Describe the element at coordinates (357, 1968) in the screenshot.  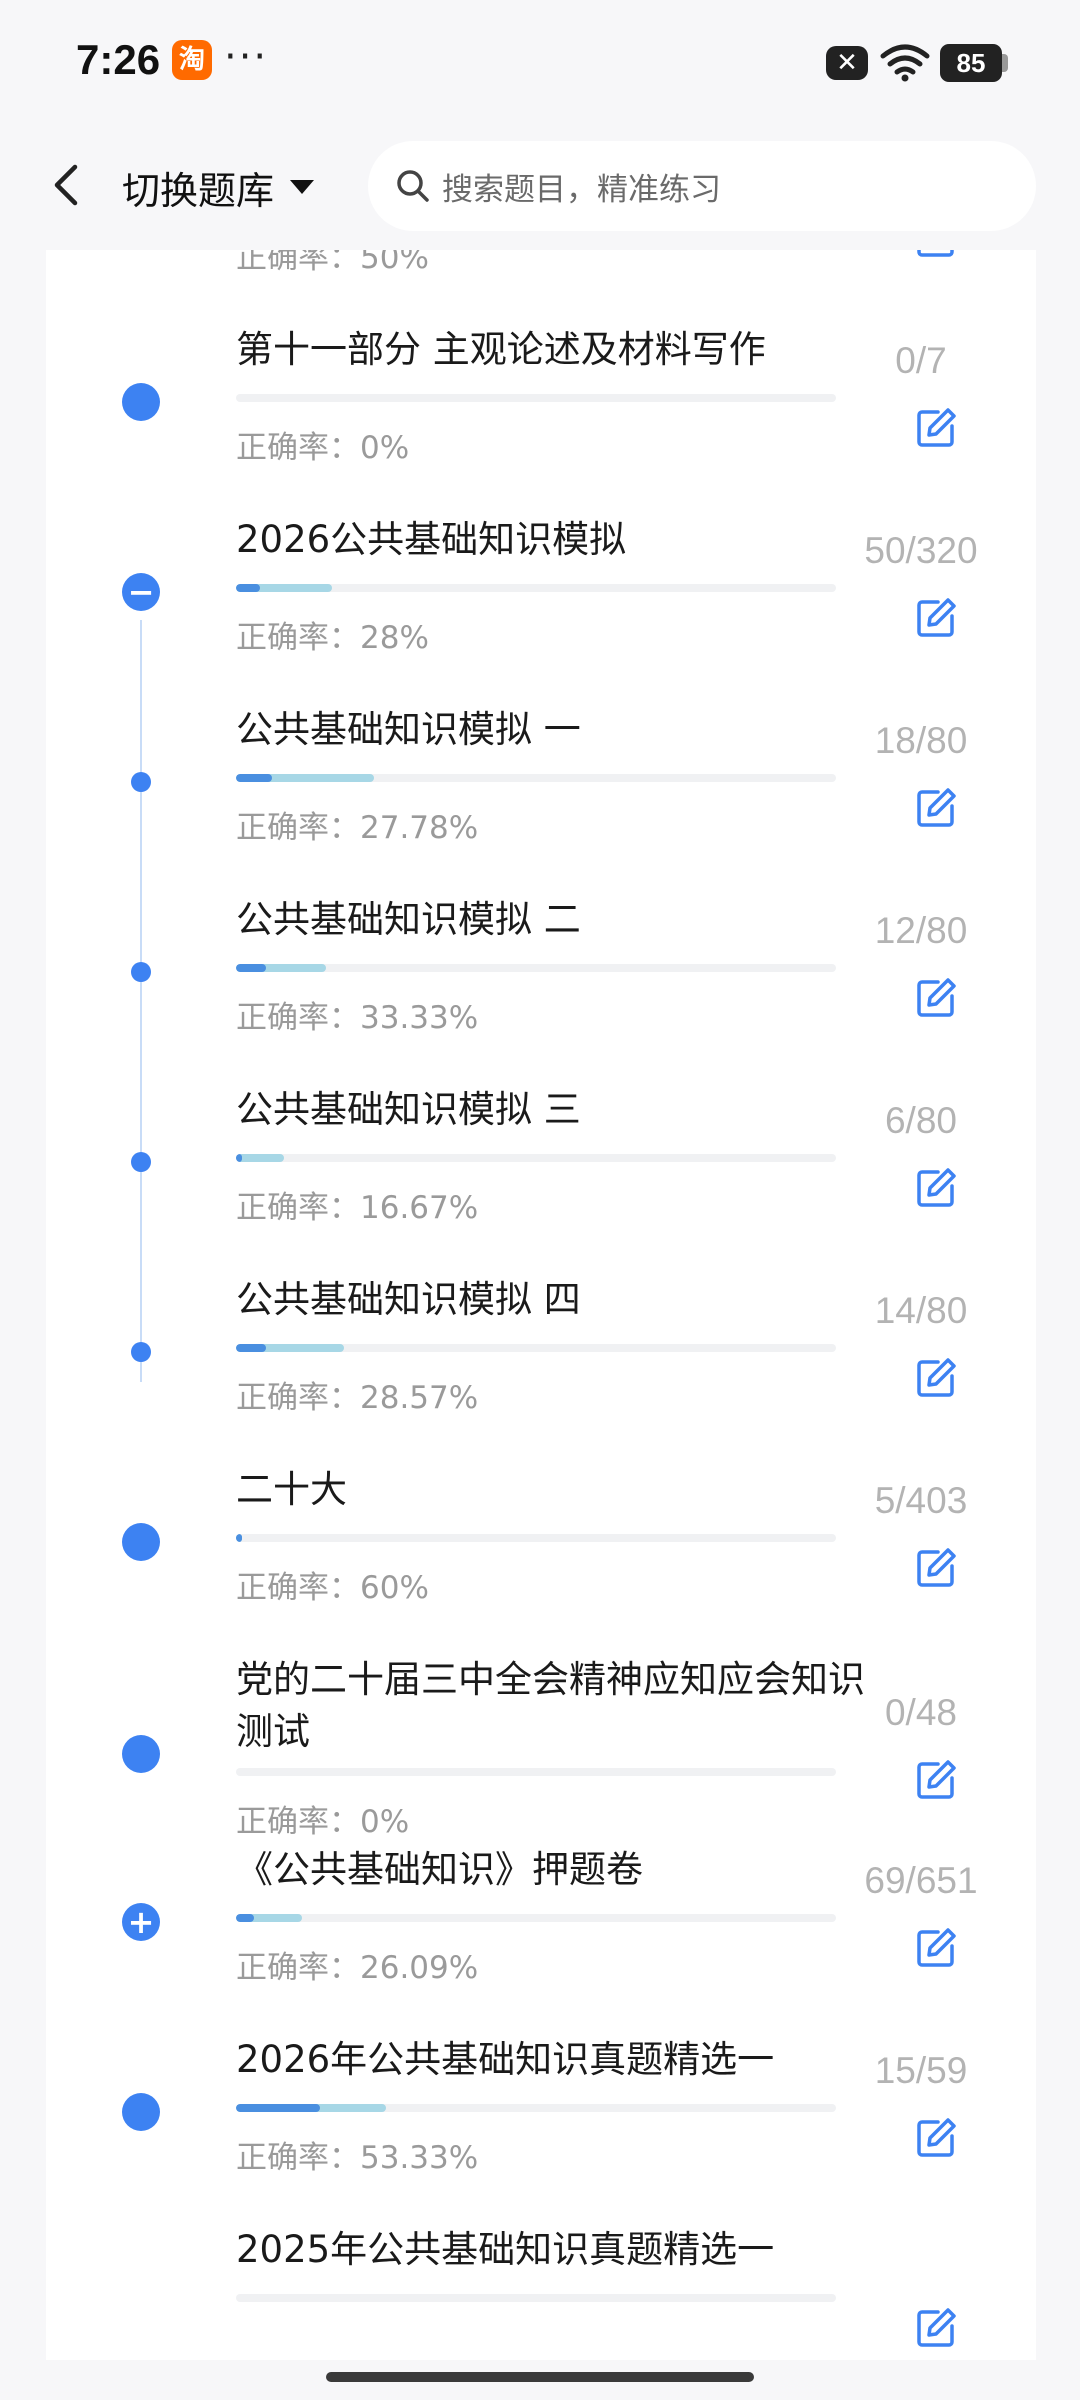
I see `accuracy-text: 正确率：26.09%` at that location.